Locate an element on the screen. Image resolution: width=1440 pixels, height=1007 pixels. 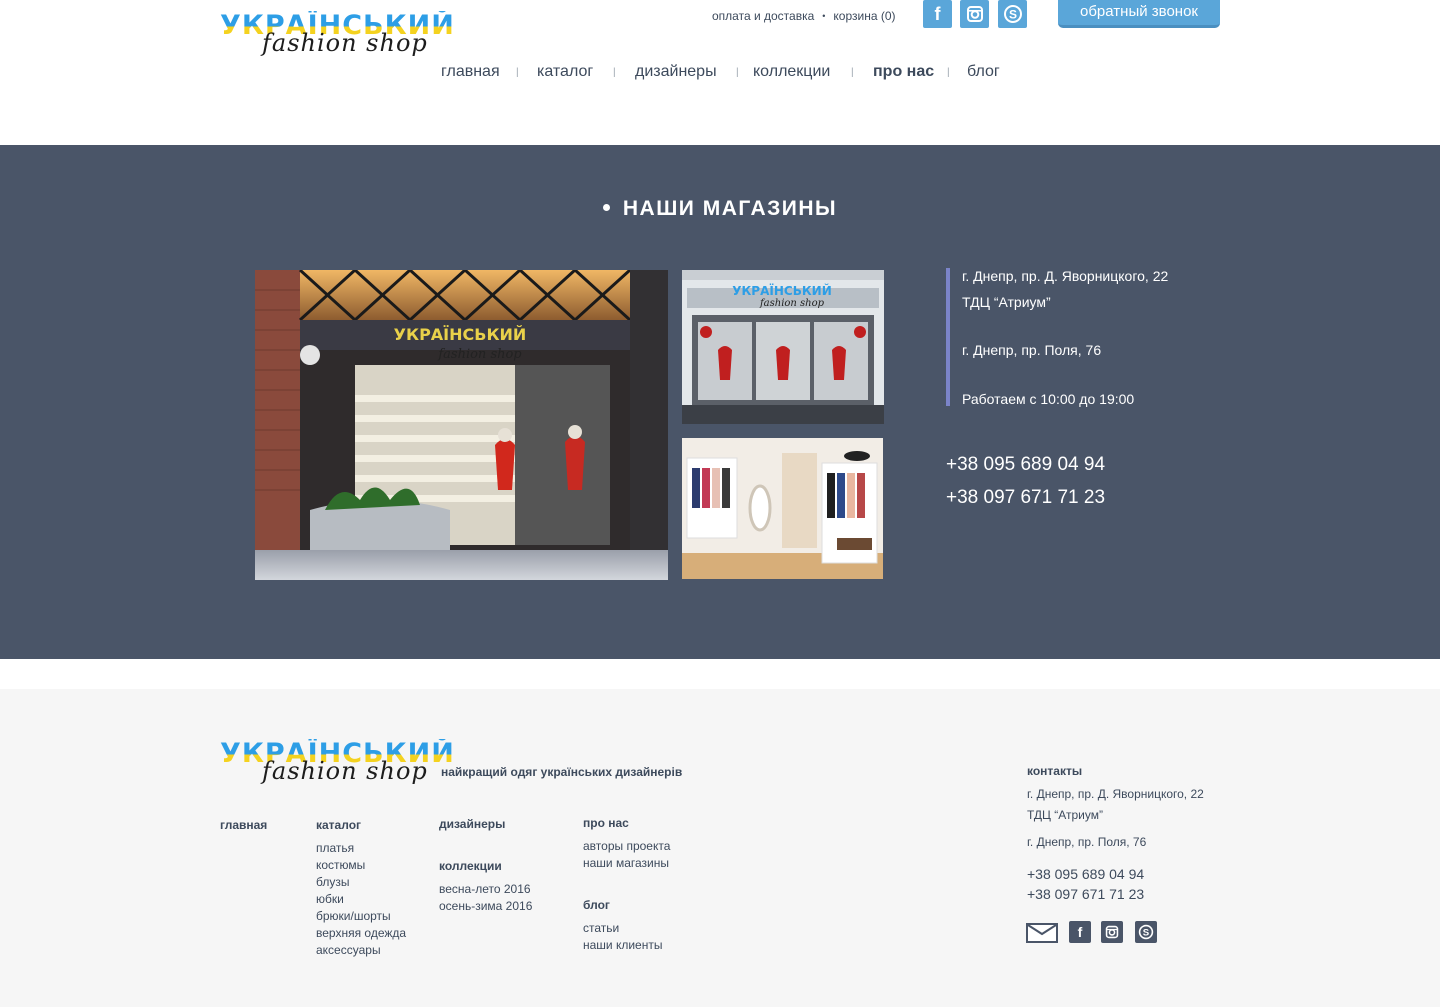
footer-catalog-item: верхняя одежда is located at coordinates (361, 933).